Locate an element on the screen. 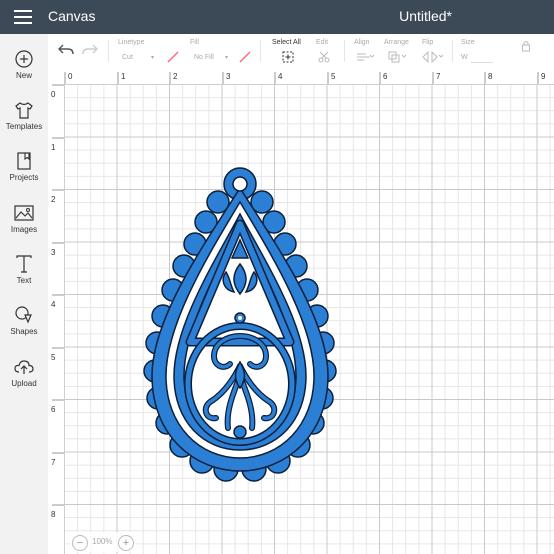 This screenshot has height=554, width=554. edit-button: Edit is located at coordinates (327, 52).